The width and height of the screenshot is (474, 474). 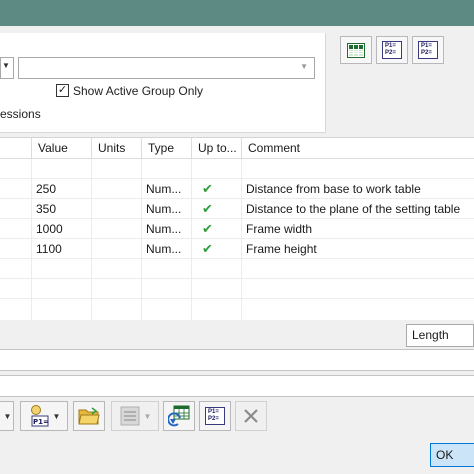 I want to click on cell-comment: Frame width, so click(x=358, y=229).